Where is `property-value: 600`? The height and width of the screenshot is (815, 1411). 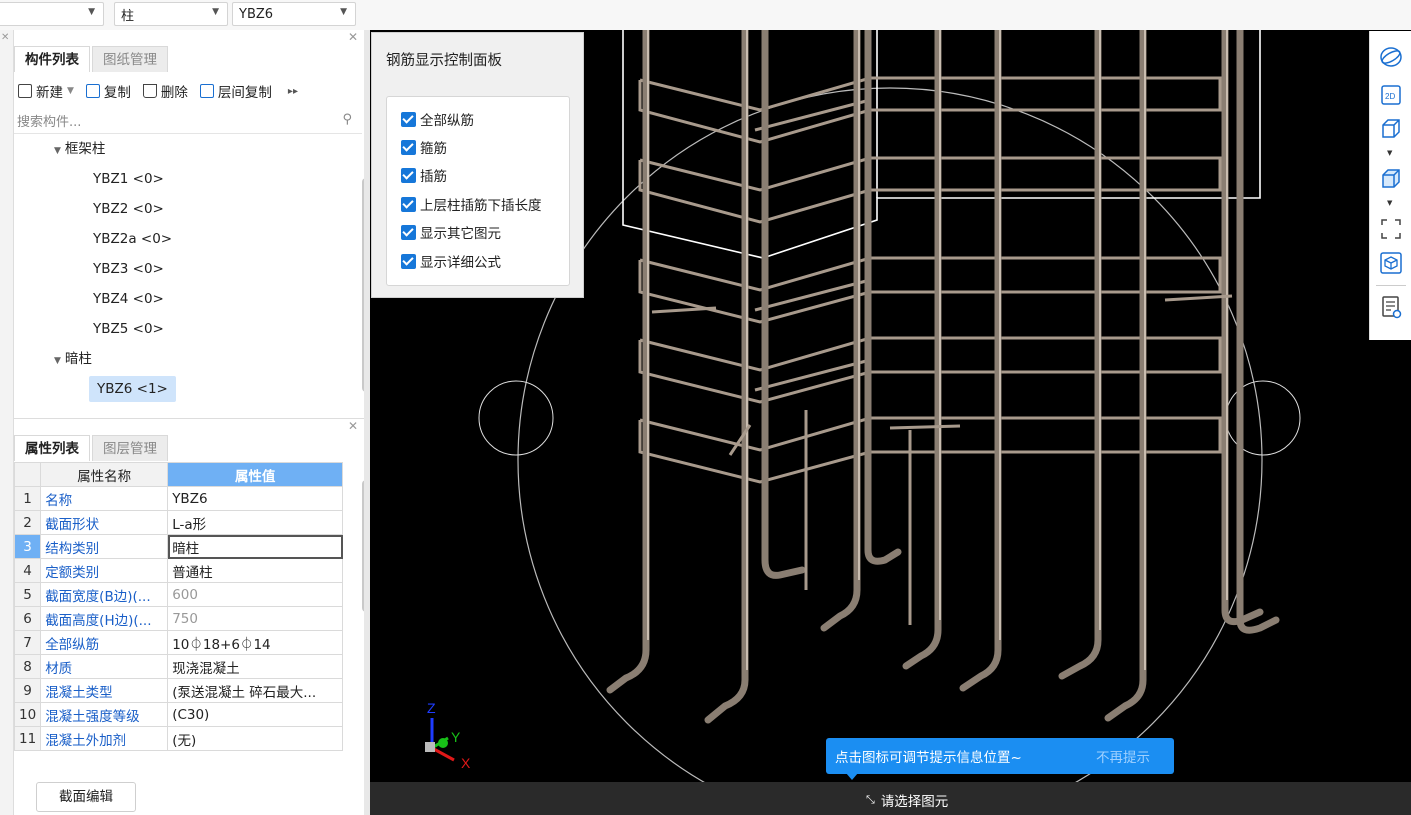
property-value: 600 is located at coordinates (255, 594).